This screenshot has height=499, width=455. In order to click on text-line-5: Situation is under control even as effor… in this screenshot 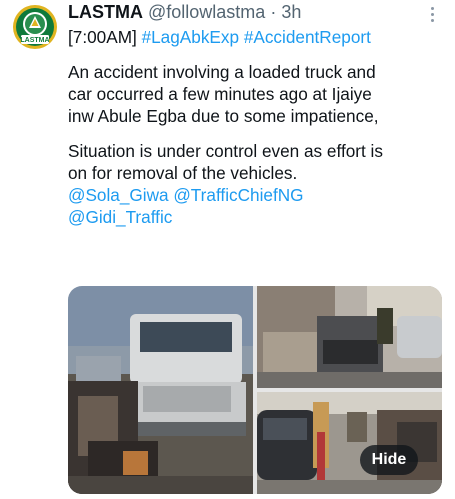, I will do `click(225, 151)`.